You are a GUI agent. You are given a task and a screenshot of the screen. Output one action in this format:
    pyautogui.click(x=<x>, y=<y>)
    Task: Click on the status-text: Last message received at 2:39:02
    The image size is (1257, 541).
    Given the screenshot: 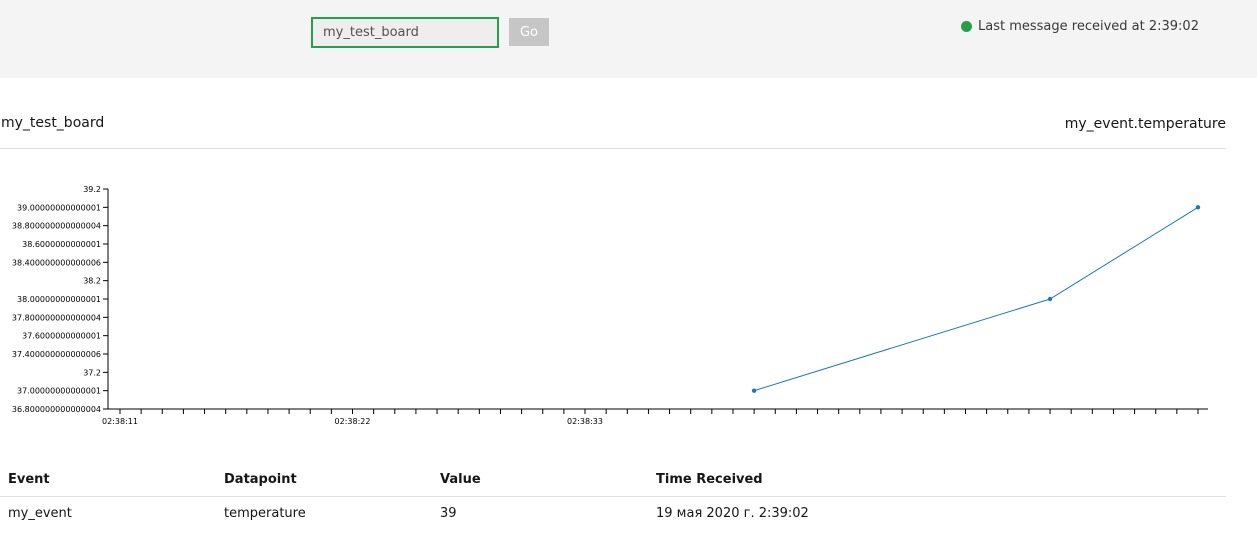 What is the action you would take?
    pyautogui.click(x=1088, y=26)
    